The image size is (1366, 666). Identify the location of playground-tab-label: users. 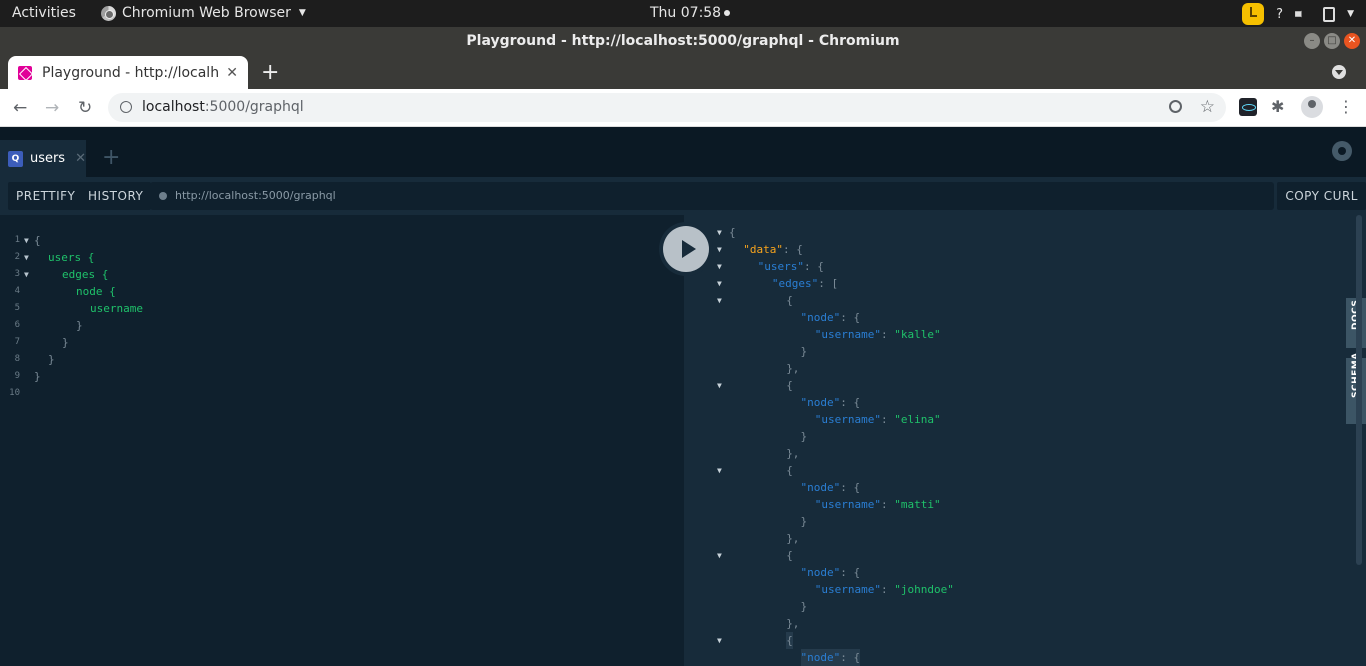
(47, 158).